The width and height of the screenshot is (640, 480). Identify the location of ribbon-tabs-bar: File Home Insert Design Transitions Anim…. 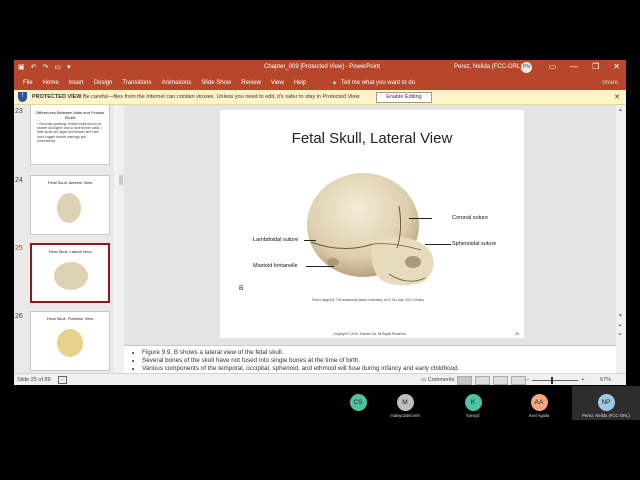
(320, 83).